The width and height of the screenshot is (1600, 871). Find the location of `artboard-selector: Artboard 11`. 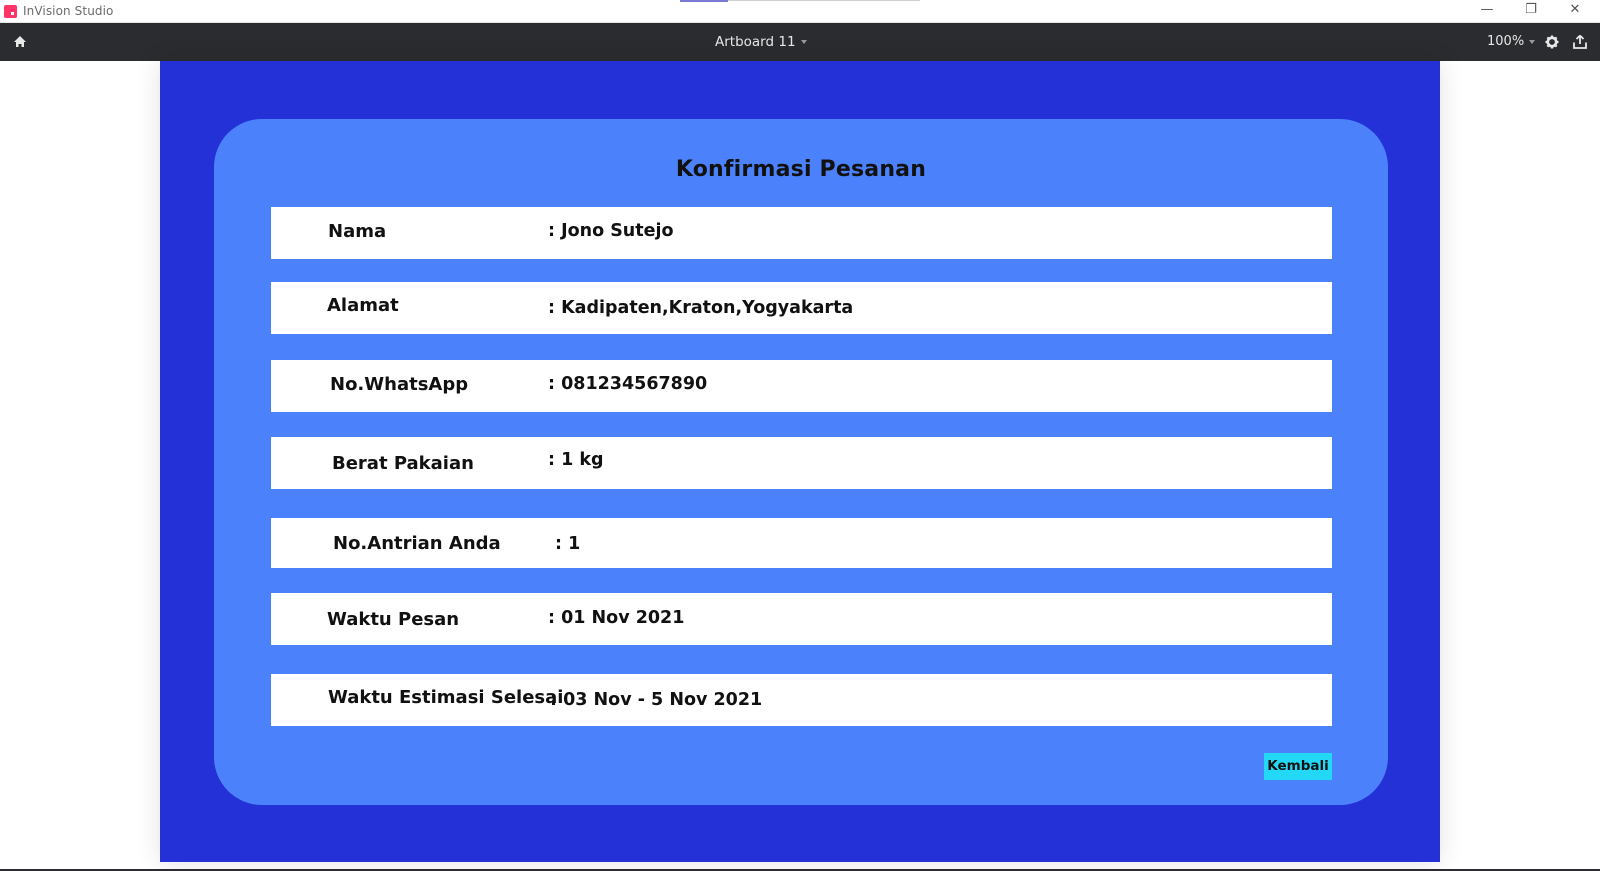

artboard-selector: Artboard 11 is located at coordinates (761, 42).